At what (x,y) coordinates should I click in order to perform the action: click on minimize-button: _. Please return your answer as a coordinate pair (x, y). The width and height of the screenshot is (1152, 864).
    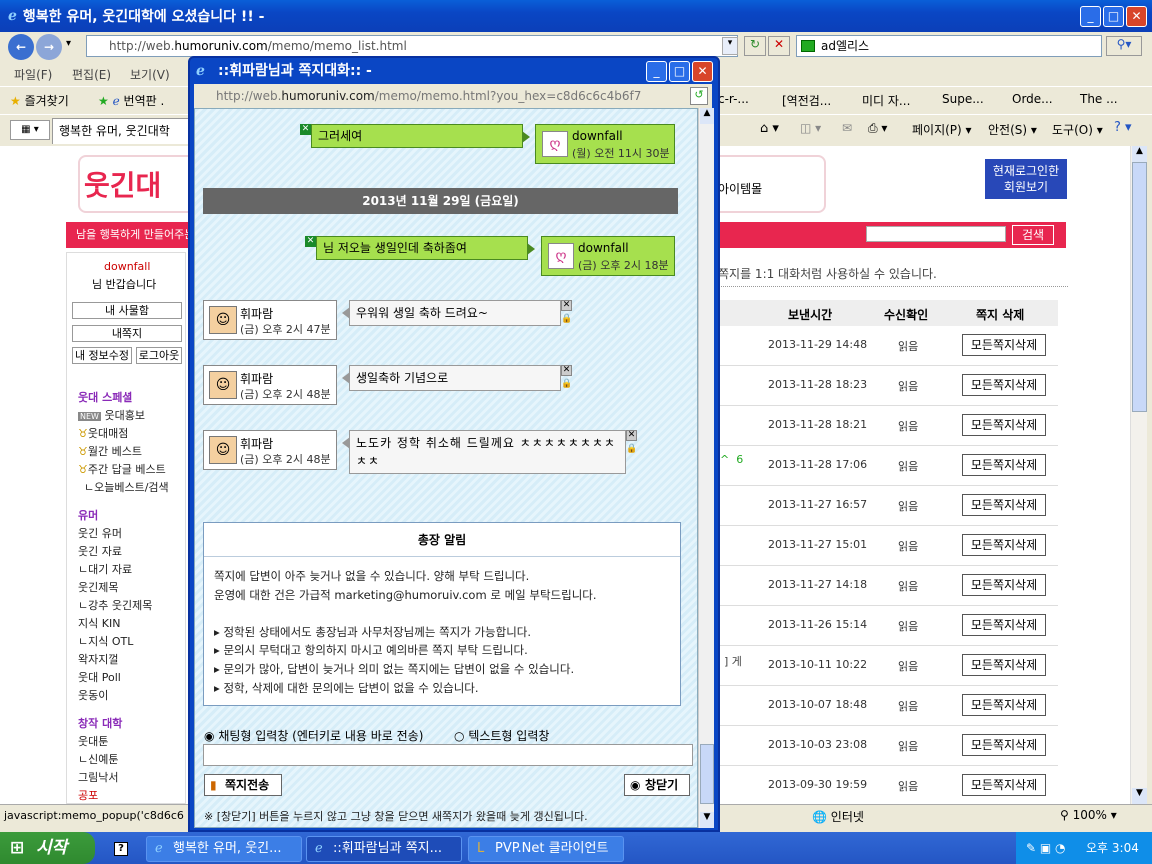
    Looking at the image, I should click on (1090, 16).